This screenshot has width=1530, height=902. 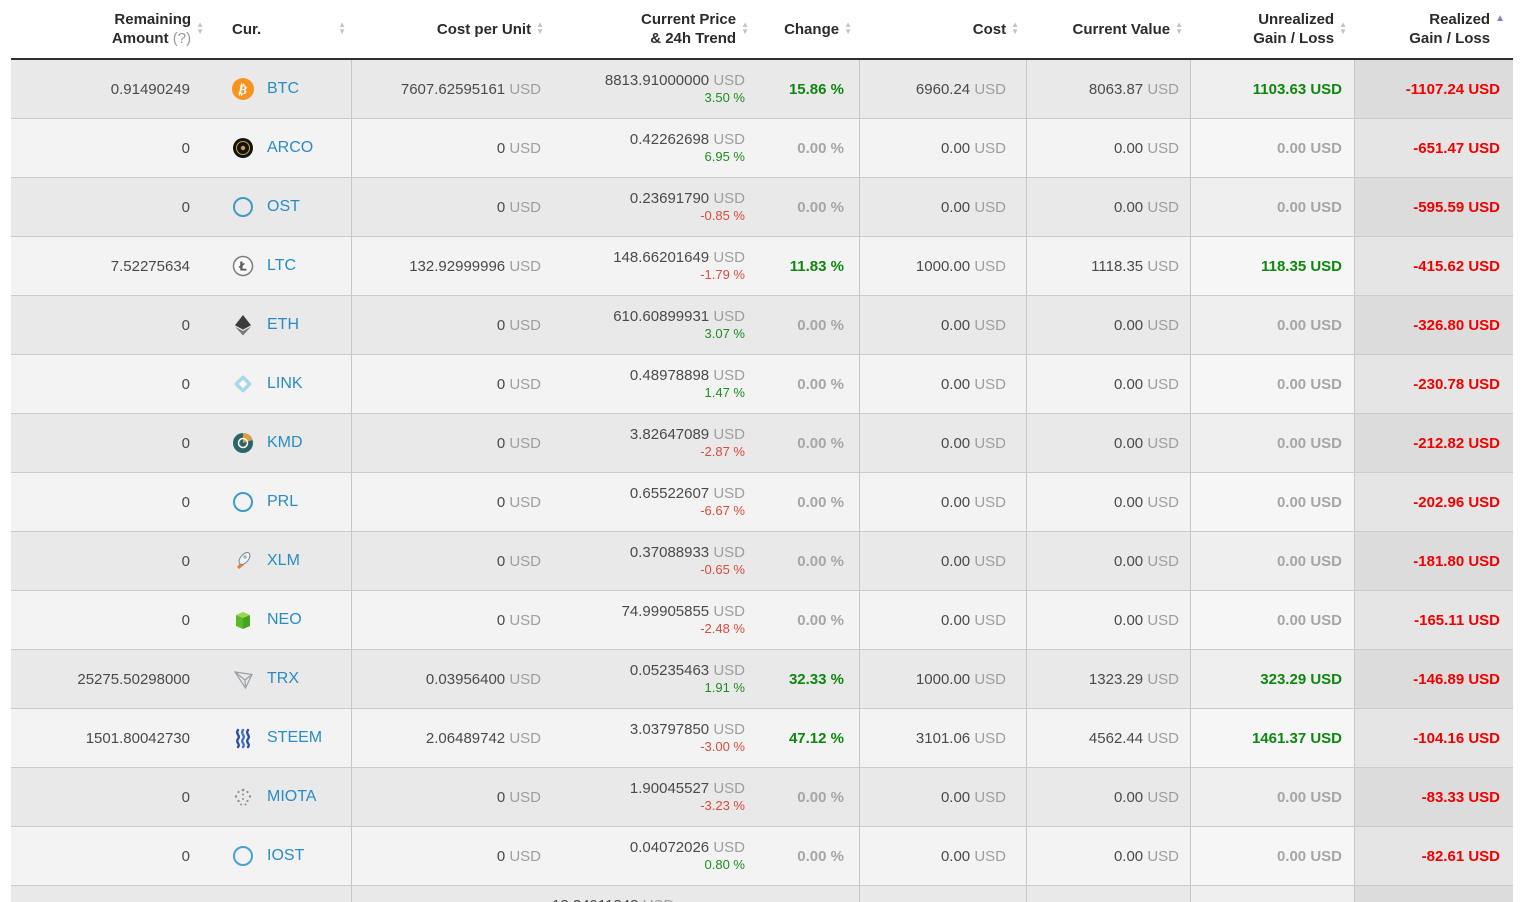 What do you see at coordinates (182, 38) in the screenshot?
I see `help-icon: (?)` at bounding box center [182, 38].